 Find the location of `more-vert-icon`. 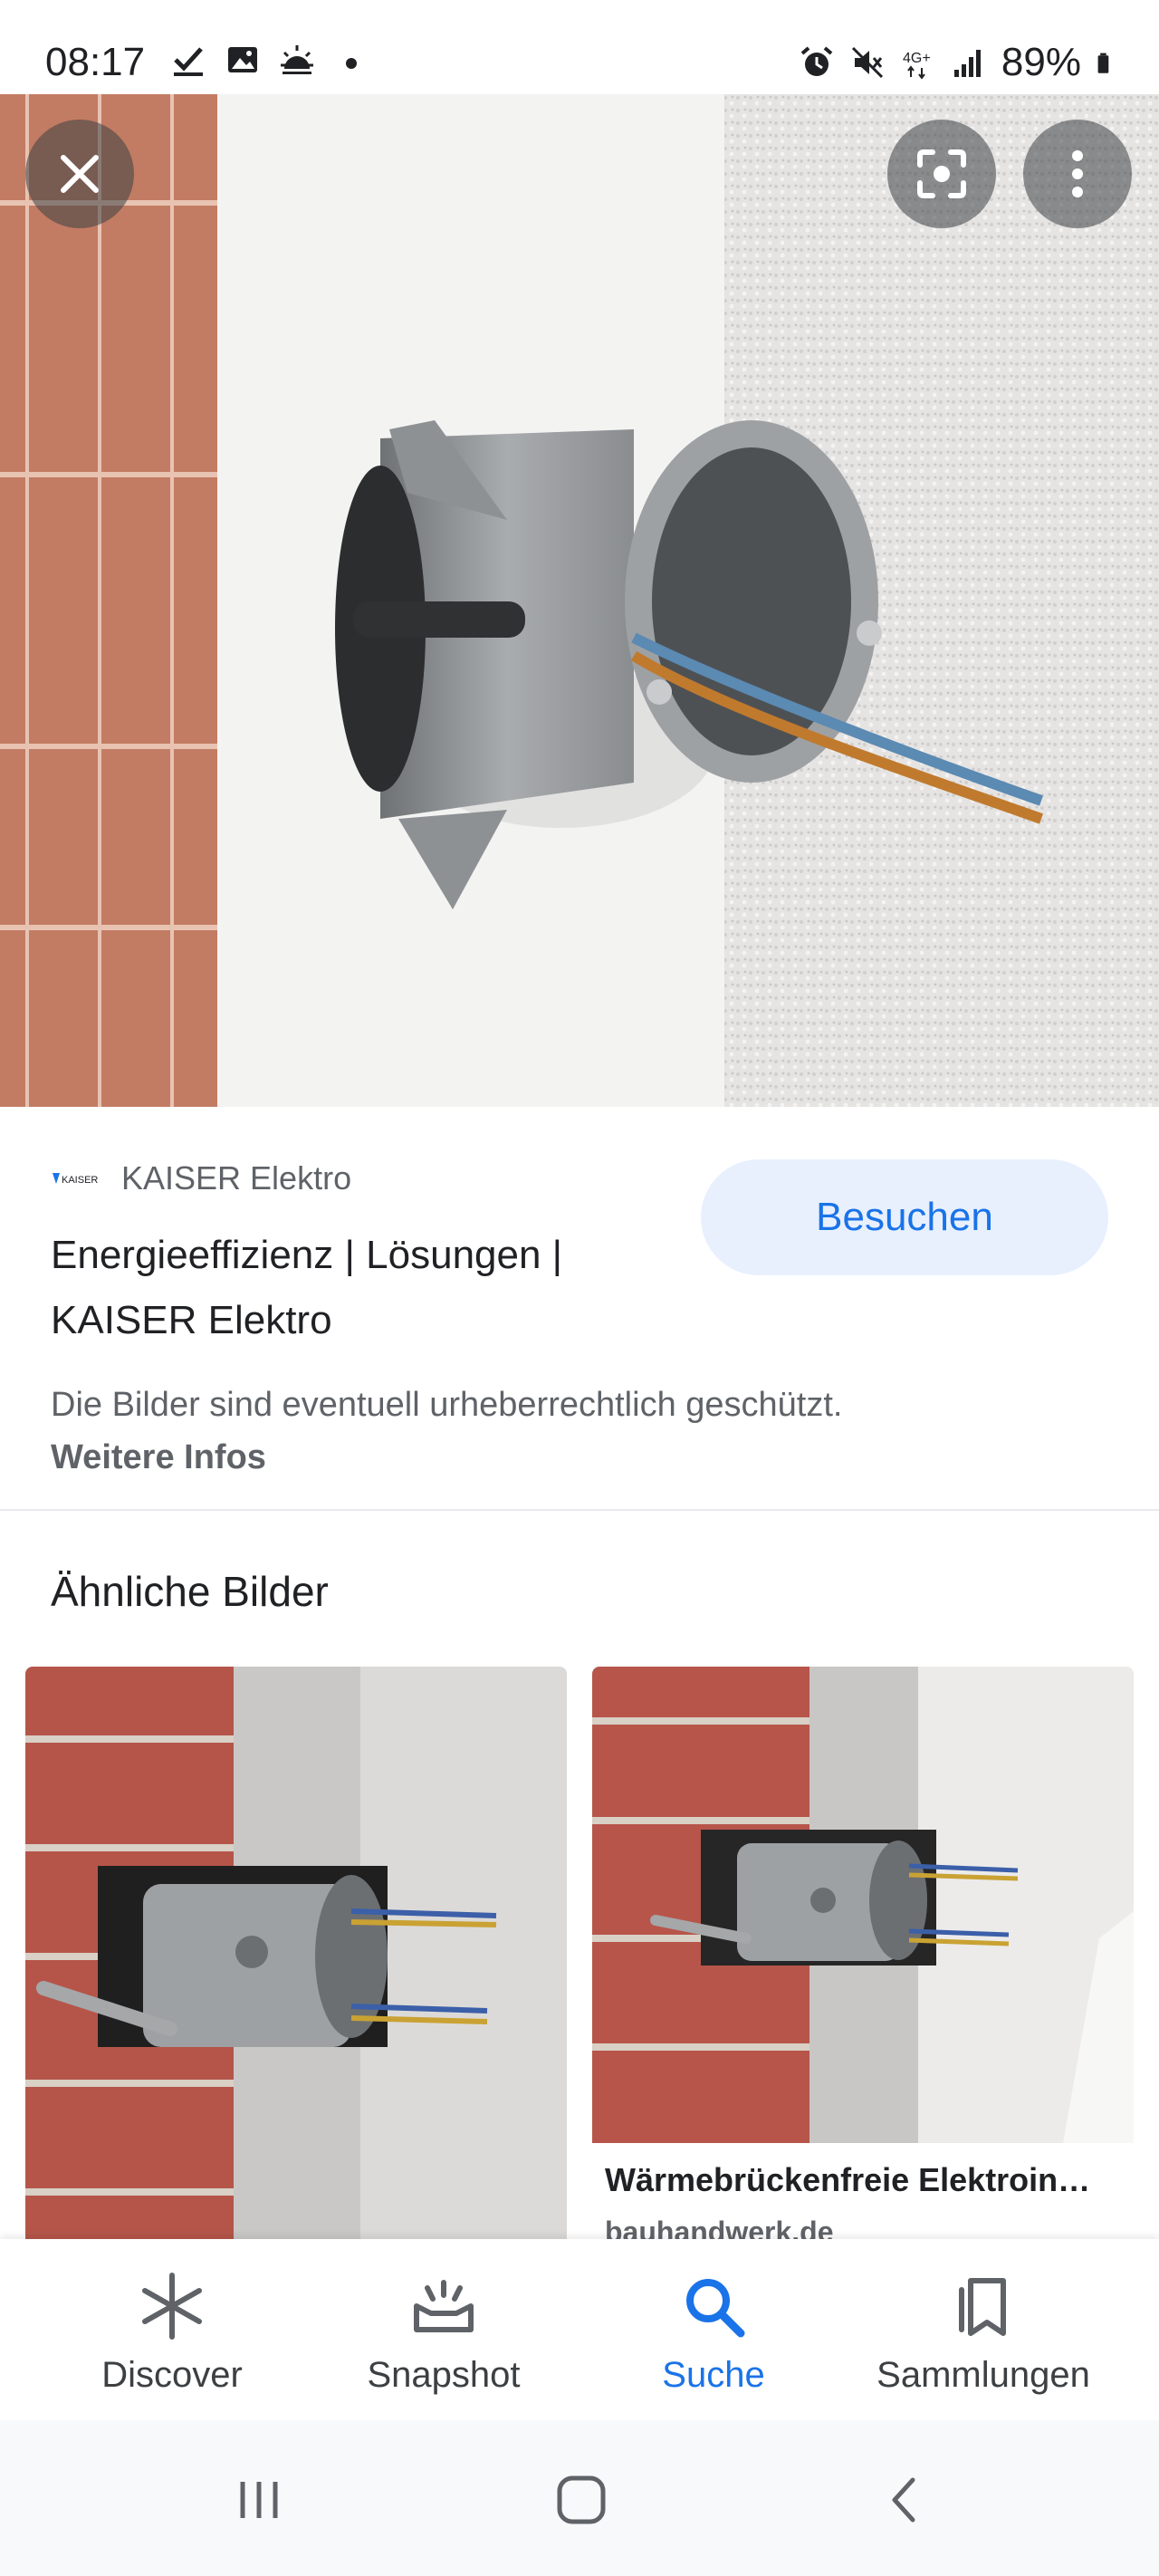

more-vert-icon is located at coordinates (1077, 173).